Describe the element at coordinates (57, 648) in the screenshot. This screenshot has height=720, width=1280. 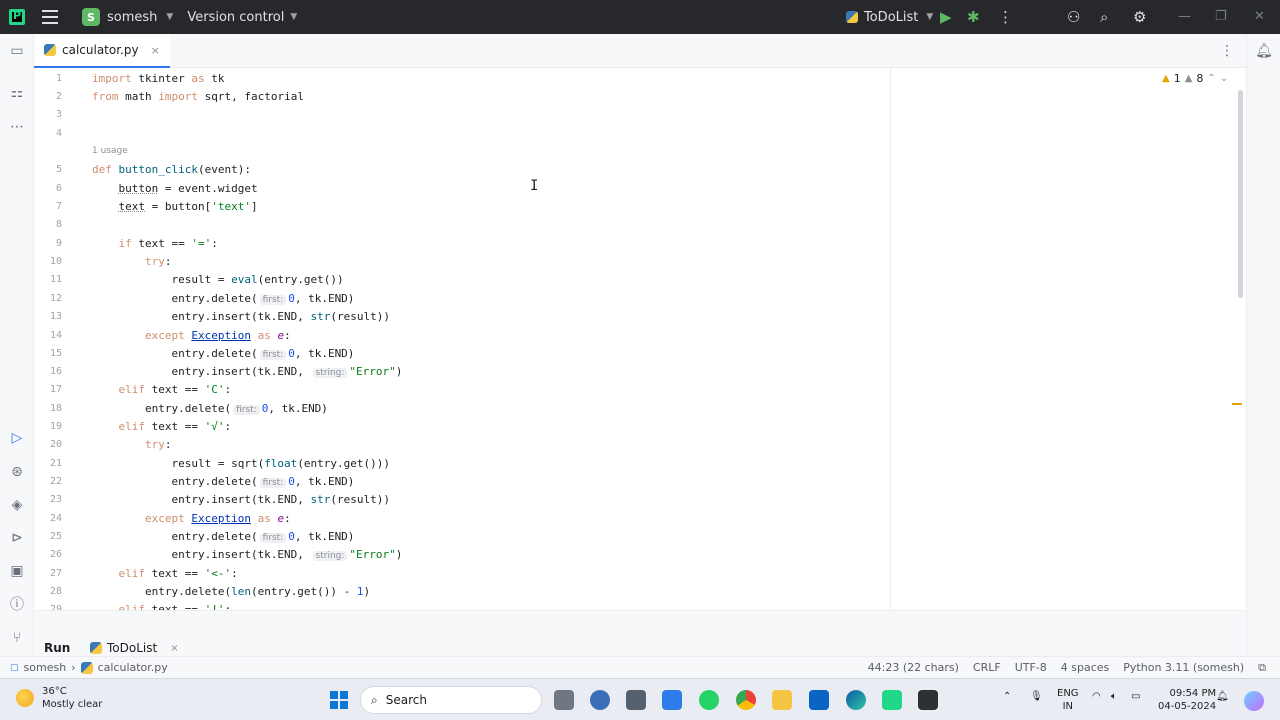
I see `run-tool-tab: Run` at that location.